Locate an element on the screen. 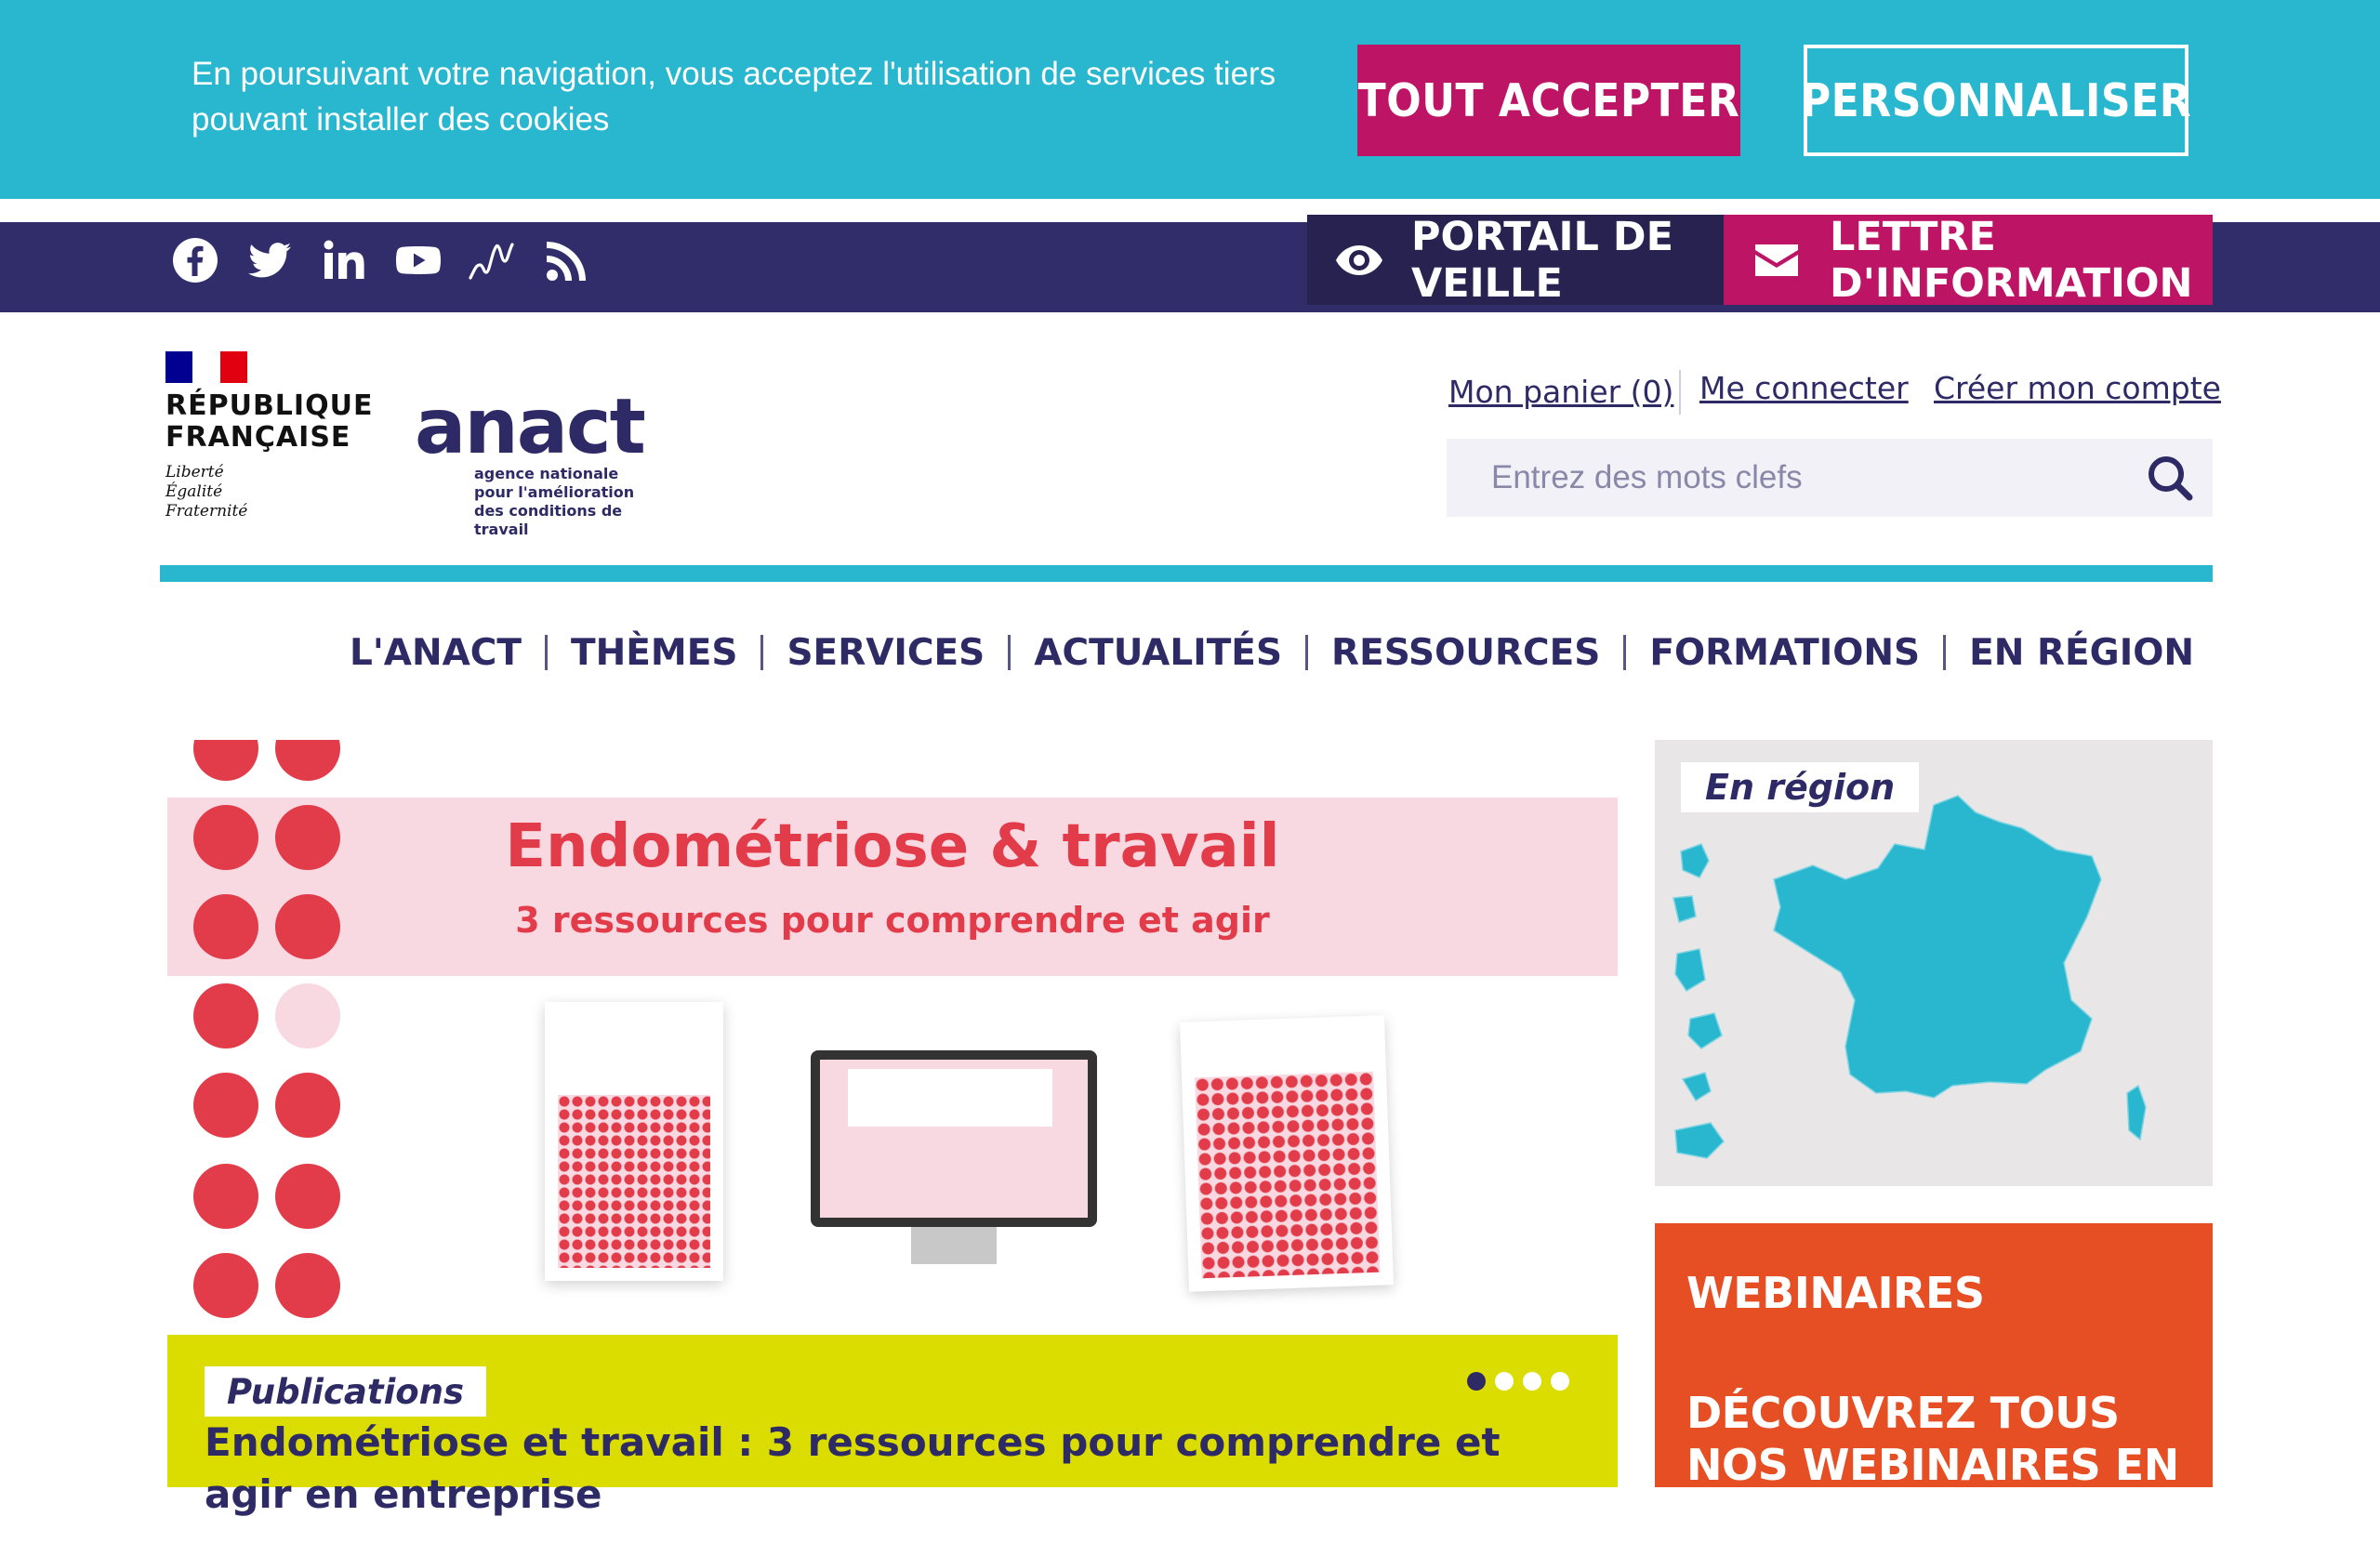 This screenshot has width=2380, height=1543. login-link: Me connecter is located at coordinates (1804, 388).